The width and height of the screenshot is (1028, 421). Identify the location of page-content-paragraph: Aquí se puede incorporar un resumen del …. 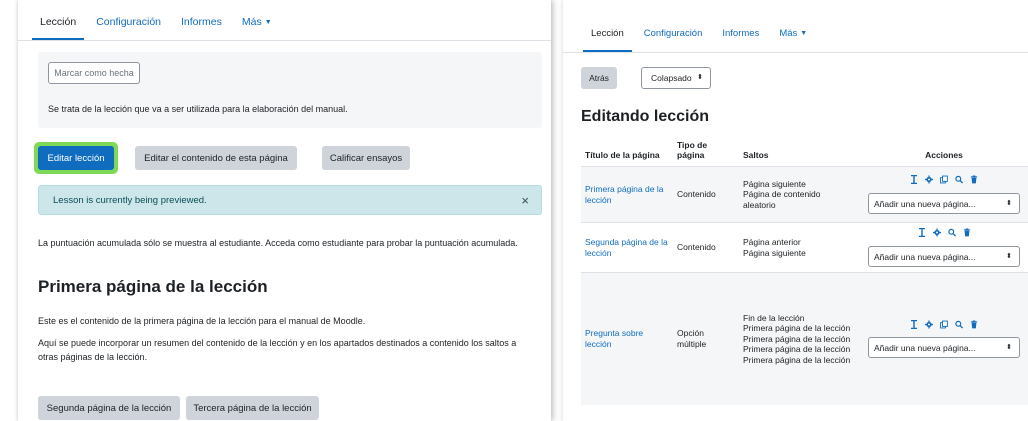
(277, 350).